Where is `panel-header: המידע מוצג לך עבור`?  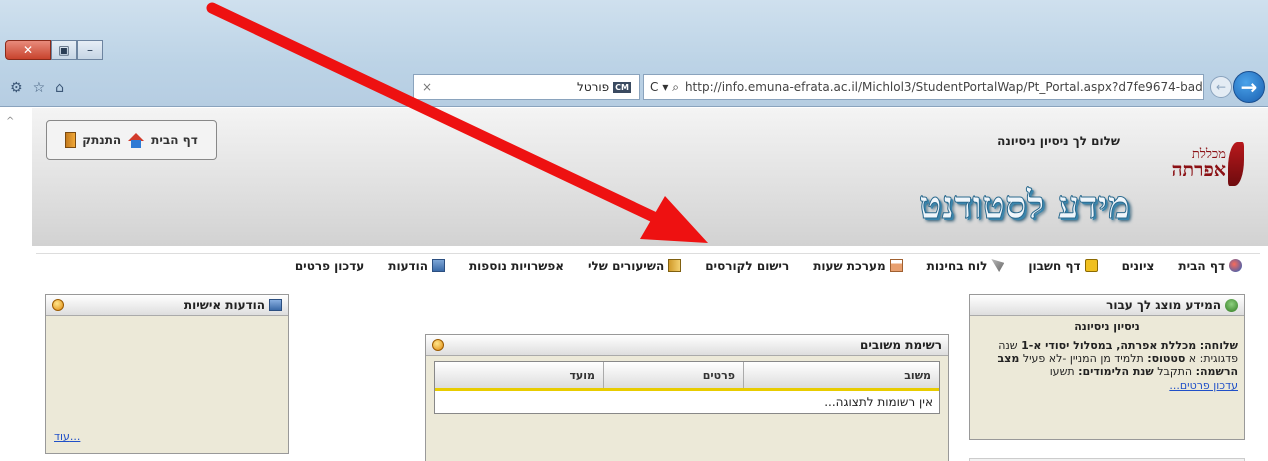
panel-header: המידע מוצג לך עבור is located at coordinates (1107, 305).